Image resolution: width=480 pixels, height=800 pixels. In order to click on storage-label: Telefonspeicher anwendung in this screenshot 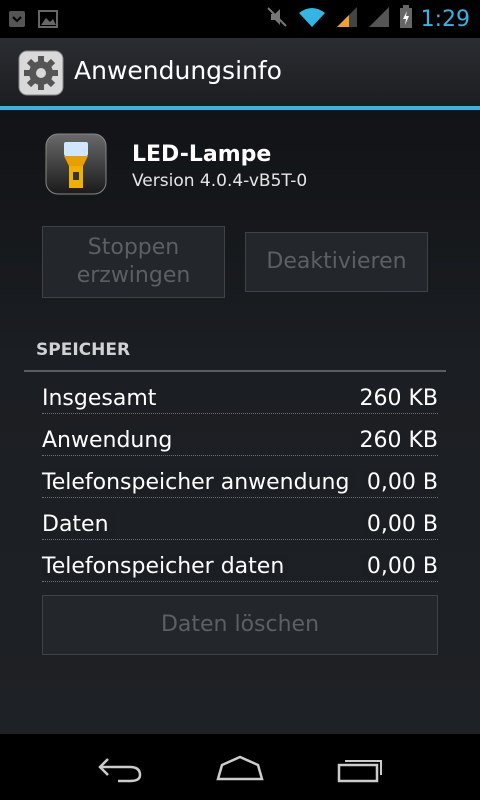, I will do `click(198, 482)`.